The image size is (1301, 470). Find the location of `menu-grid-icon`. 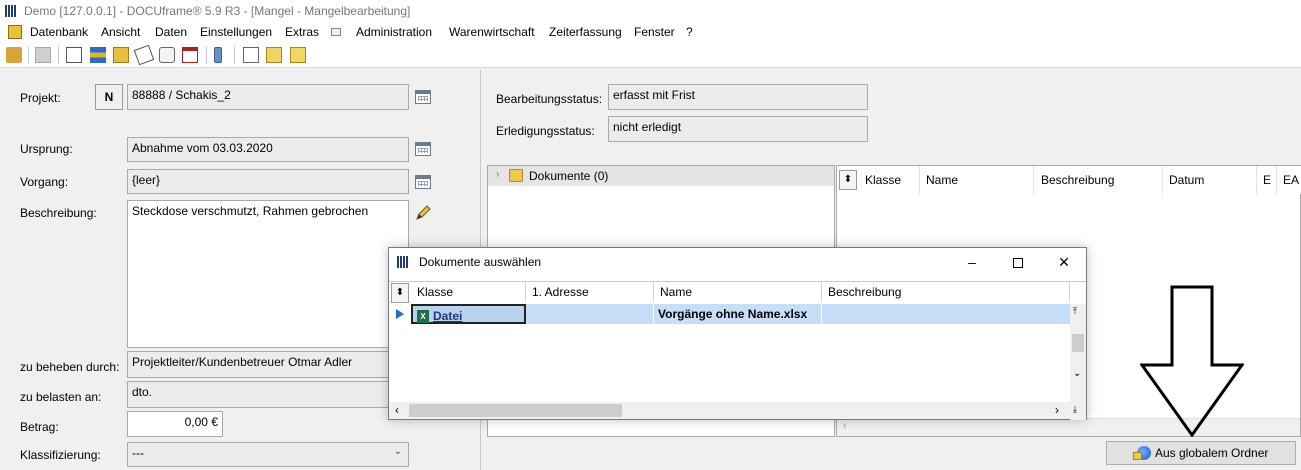

menu-grid-icon is located at coordinates (336, 32).